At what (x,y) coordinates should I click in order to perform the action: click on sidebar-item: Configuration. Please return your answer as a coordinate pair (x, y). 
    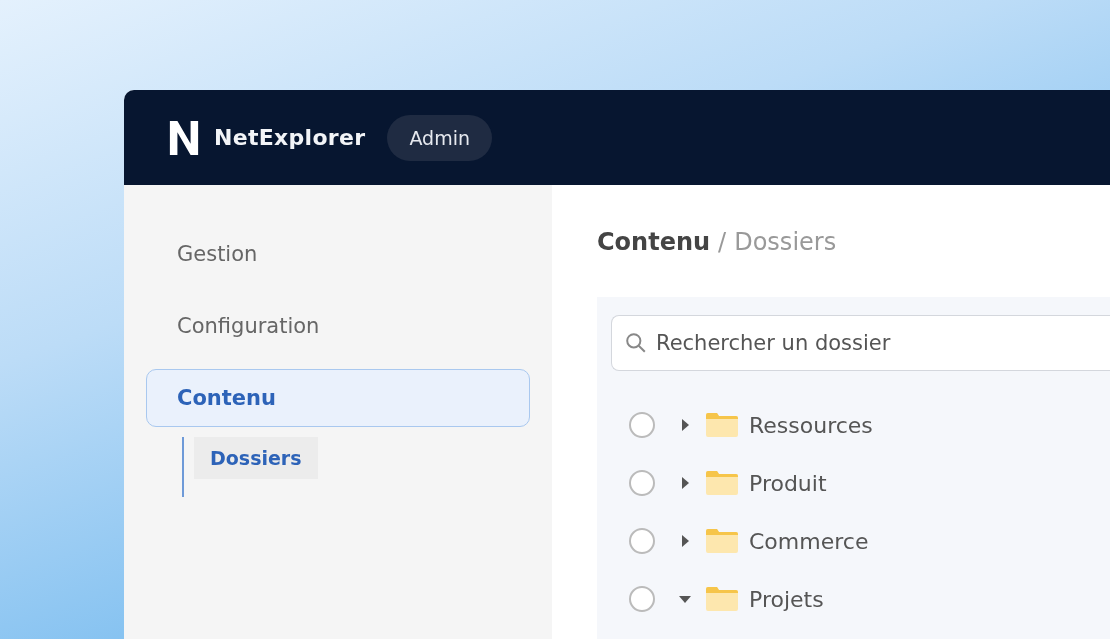
    Looking at the image, I should click on (338, 326).